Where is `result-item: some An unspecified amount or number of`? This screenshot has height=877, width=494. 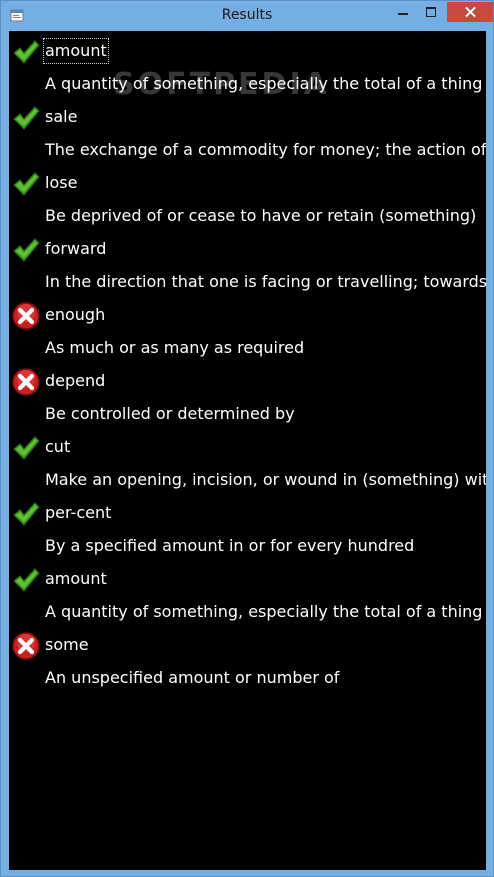
result-item: some An unspecified amount or number of is located at coordinates (247, 660).